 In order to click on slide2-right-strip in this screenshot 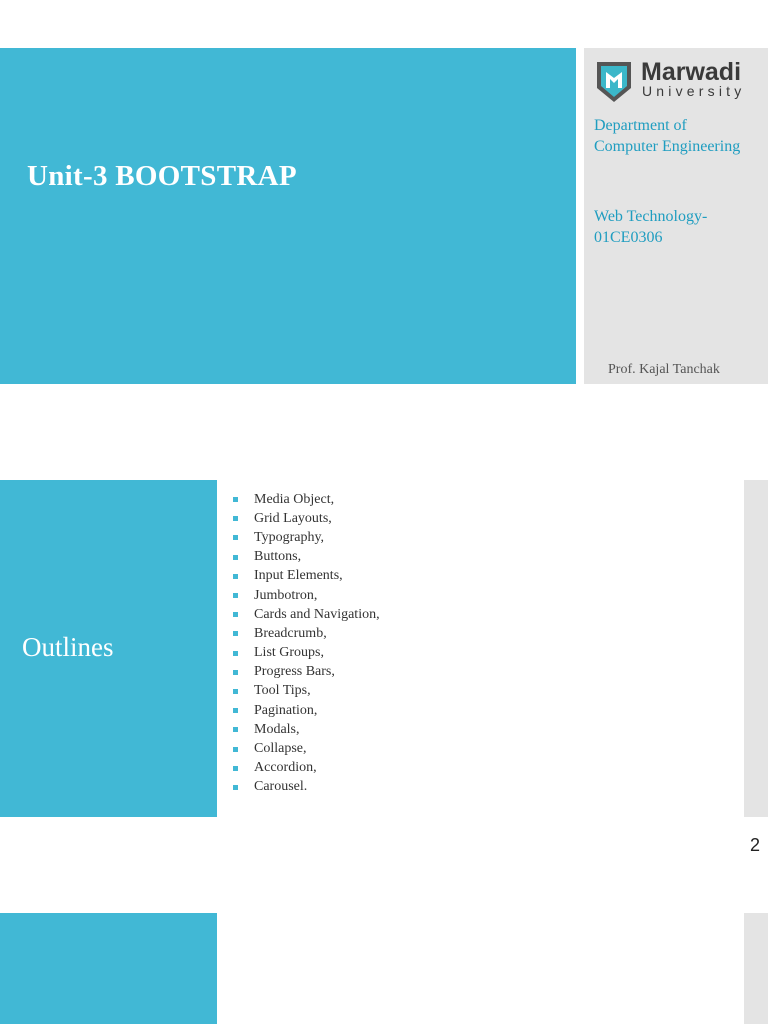, I will do `click(756, 648)`.